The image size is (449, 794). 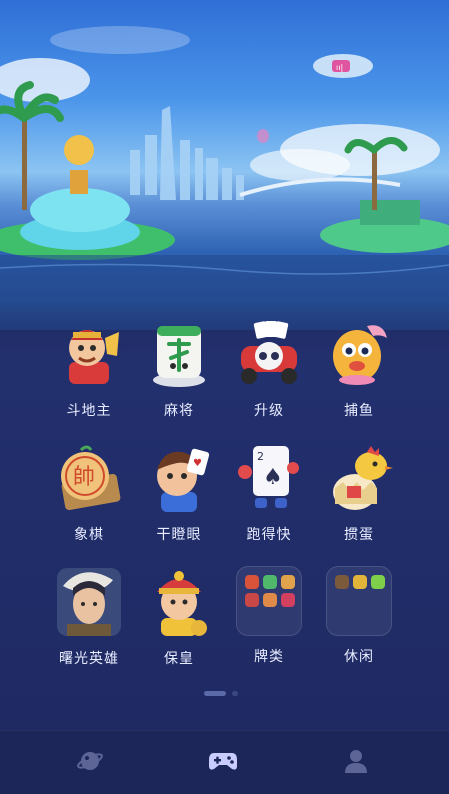 I want to click on page-dot-active, so click(x=215, y=693).